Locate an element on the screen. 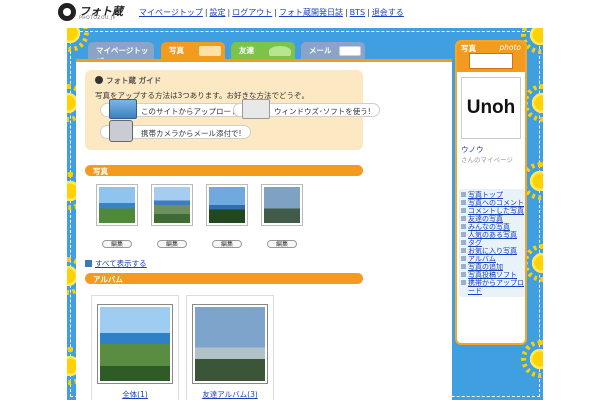 Image resolution: width=610 pixels, height=400 pixels. sidebar-item-add-photo: 写真の追加 is located at coordinates (492, 267).